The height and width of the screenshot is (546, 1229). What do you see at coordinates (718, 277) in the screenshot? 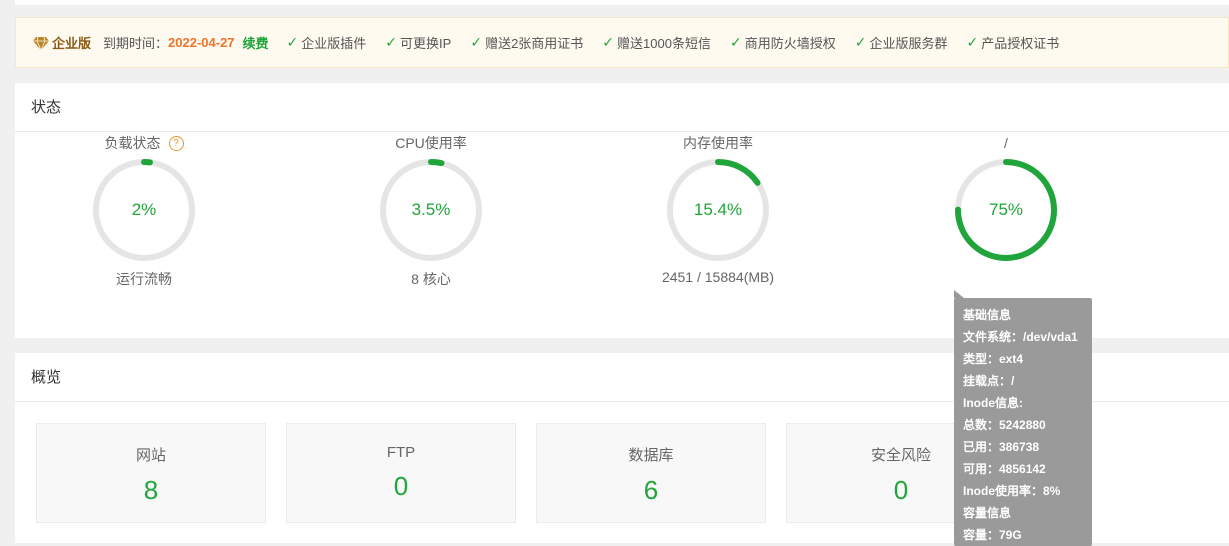
I see `gauge-subtitle: 2451 / 15884(MB)` at bounding box center [718, 277].